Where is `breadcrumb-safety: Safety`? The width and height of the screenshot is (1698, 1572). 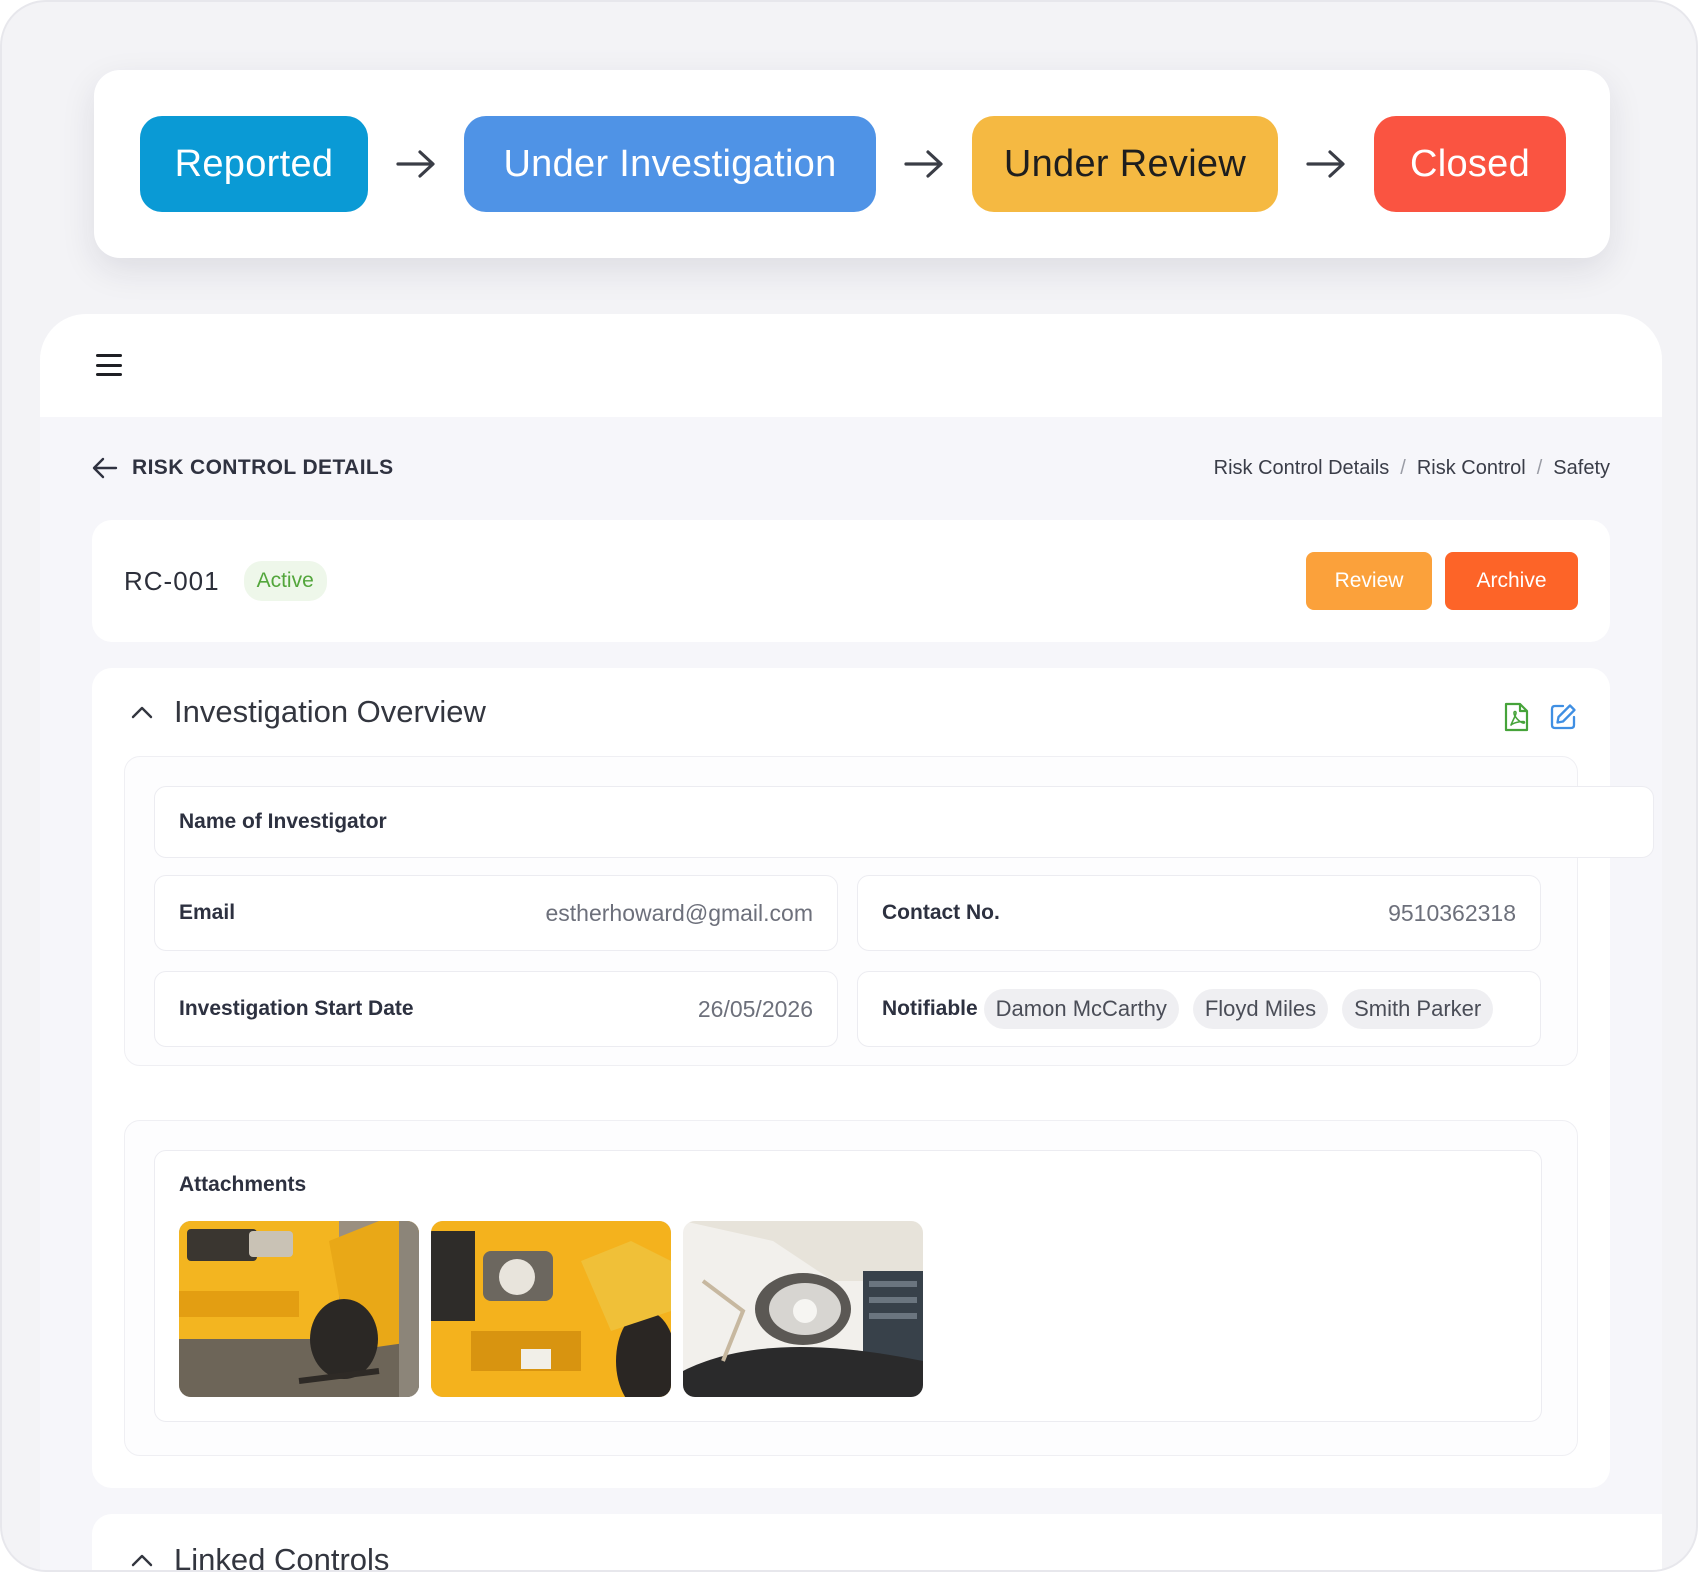
breadcrumb-safety: Safety is located at coordinates (1581, 468).